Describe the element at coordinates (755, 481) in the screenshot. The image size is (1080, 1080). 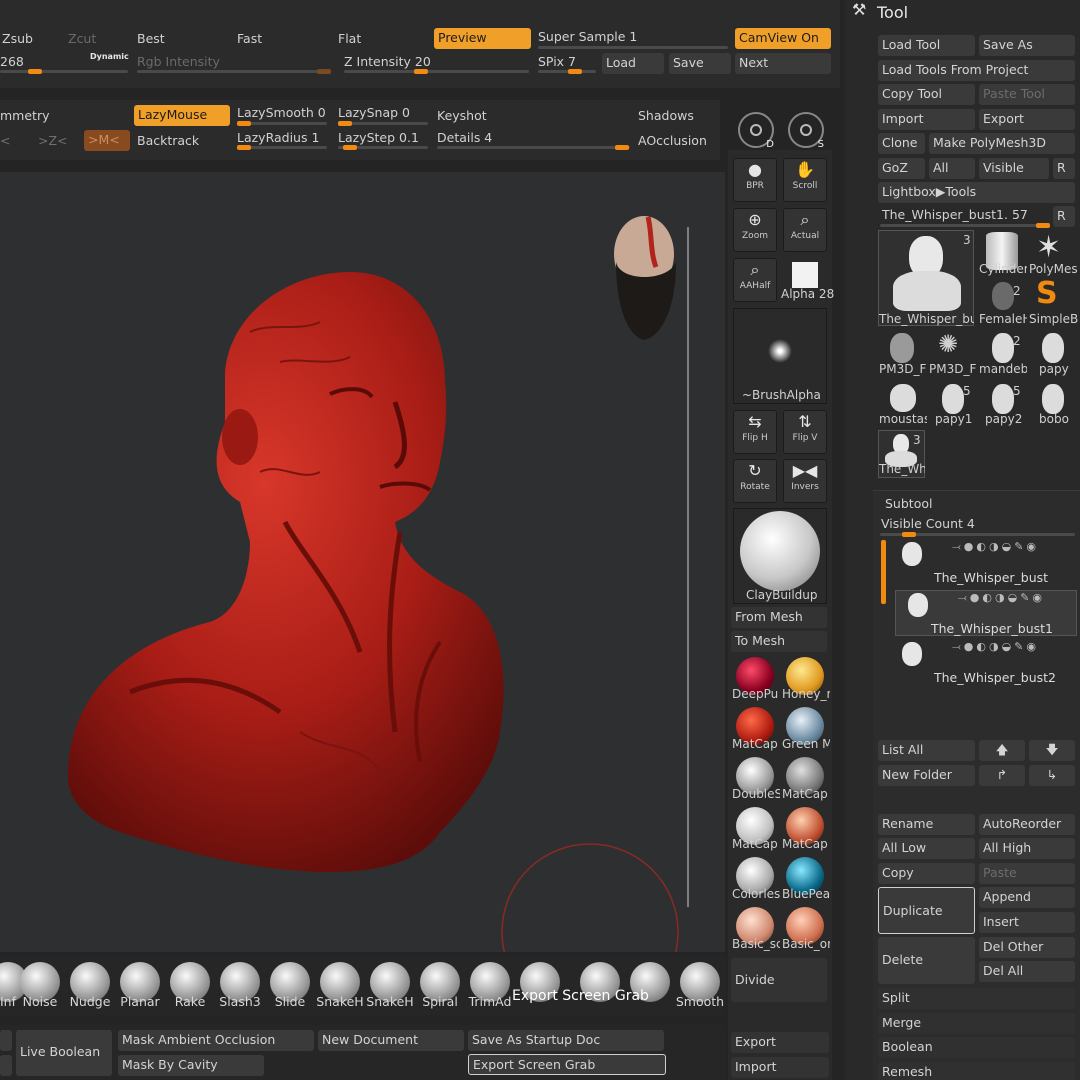
I see `rotate-button: ↻ Rotate` at that location.